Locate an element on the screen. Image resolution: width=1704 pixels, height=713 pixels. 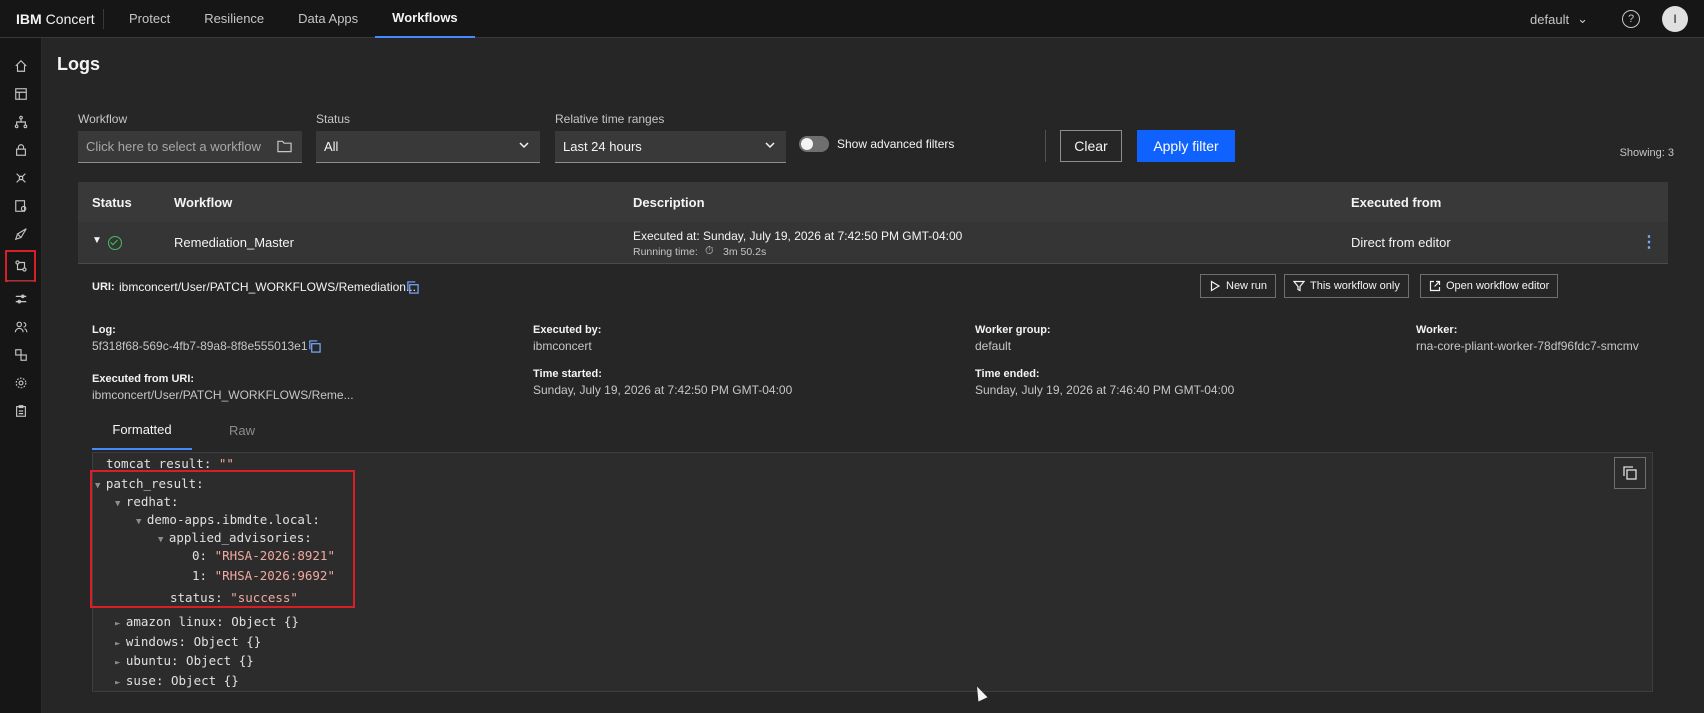
code-line-suse: ► suse: Object {} is located at coordinates (177, 680).